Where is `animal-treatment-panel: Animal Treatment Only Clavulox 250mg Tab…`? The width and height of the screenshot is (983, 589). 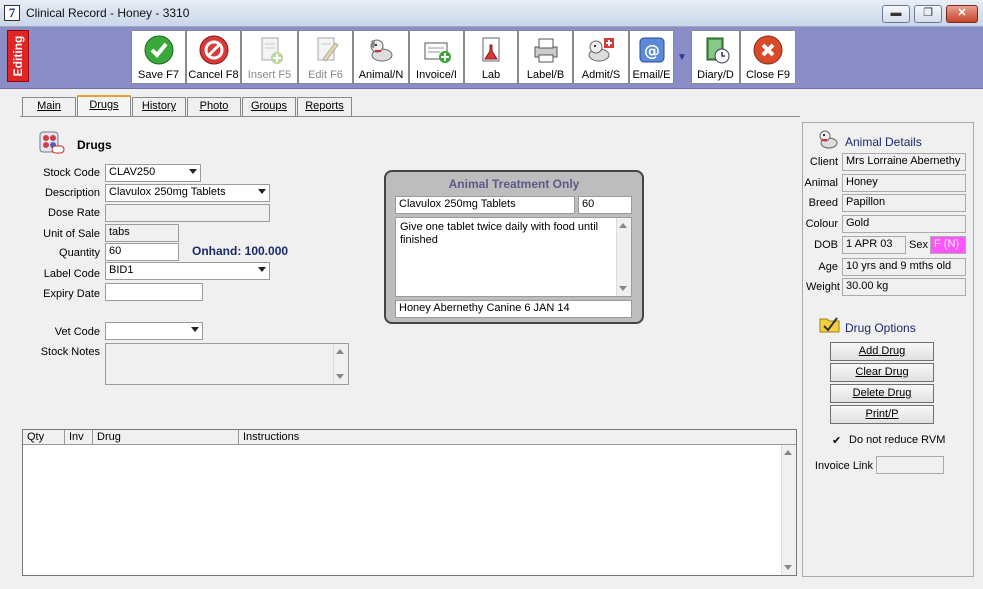
animal-treatment-panel: Animal Treatment Only Clavulox 250mg Tab… is located at coordinates (514, 247).